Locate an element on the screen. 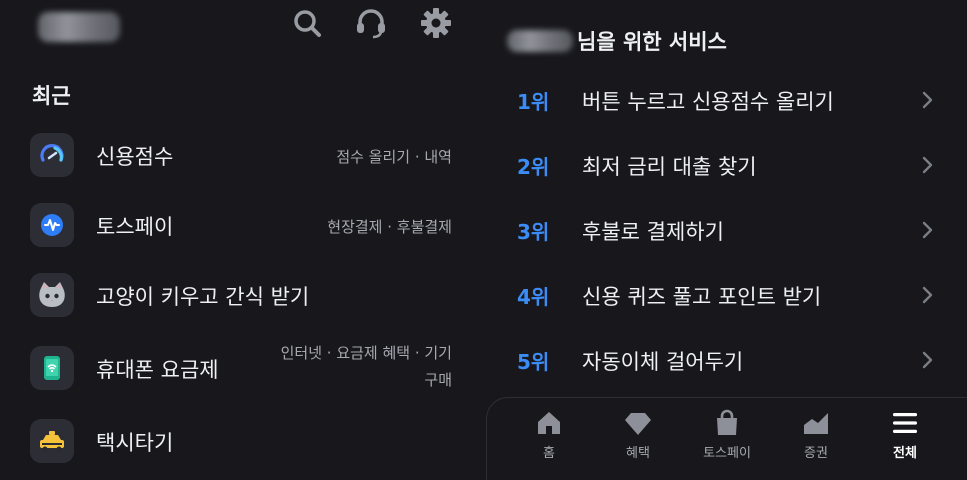  tab-benefits: 혜택 is located at coordinates (638, 438).